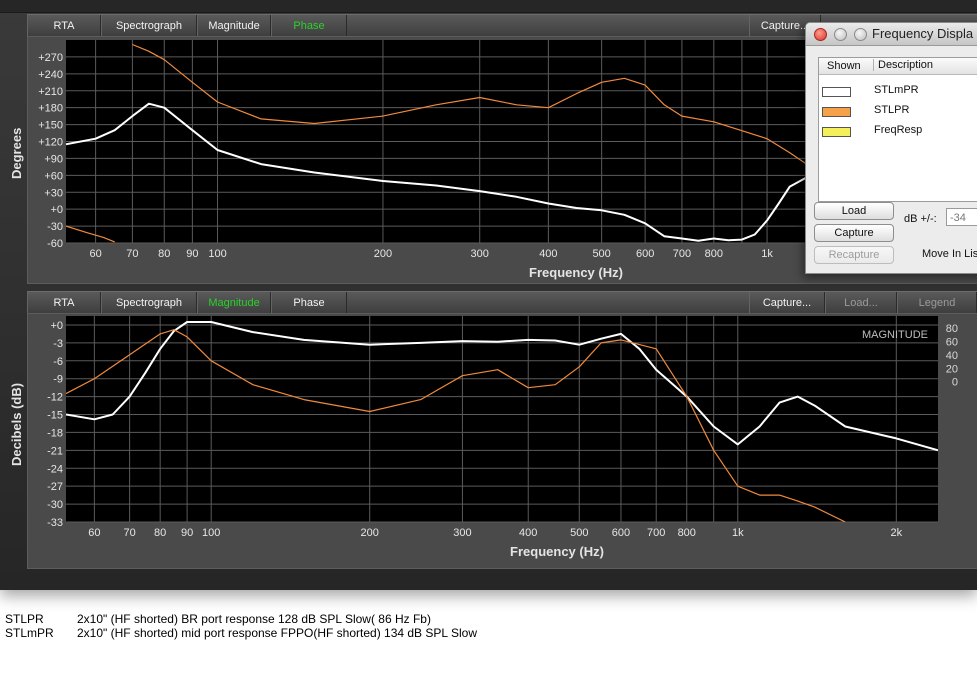 Image resolution: width=977 pixels, height=674 pixels. Describe the element at coordinates (55, 487) in the screenshot. I see `y-tick-label: -27` at that location.